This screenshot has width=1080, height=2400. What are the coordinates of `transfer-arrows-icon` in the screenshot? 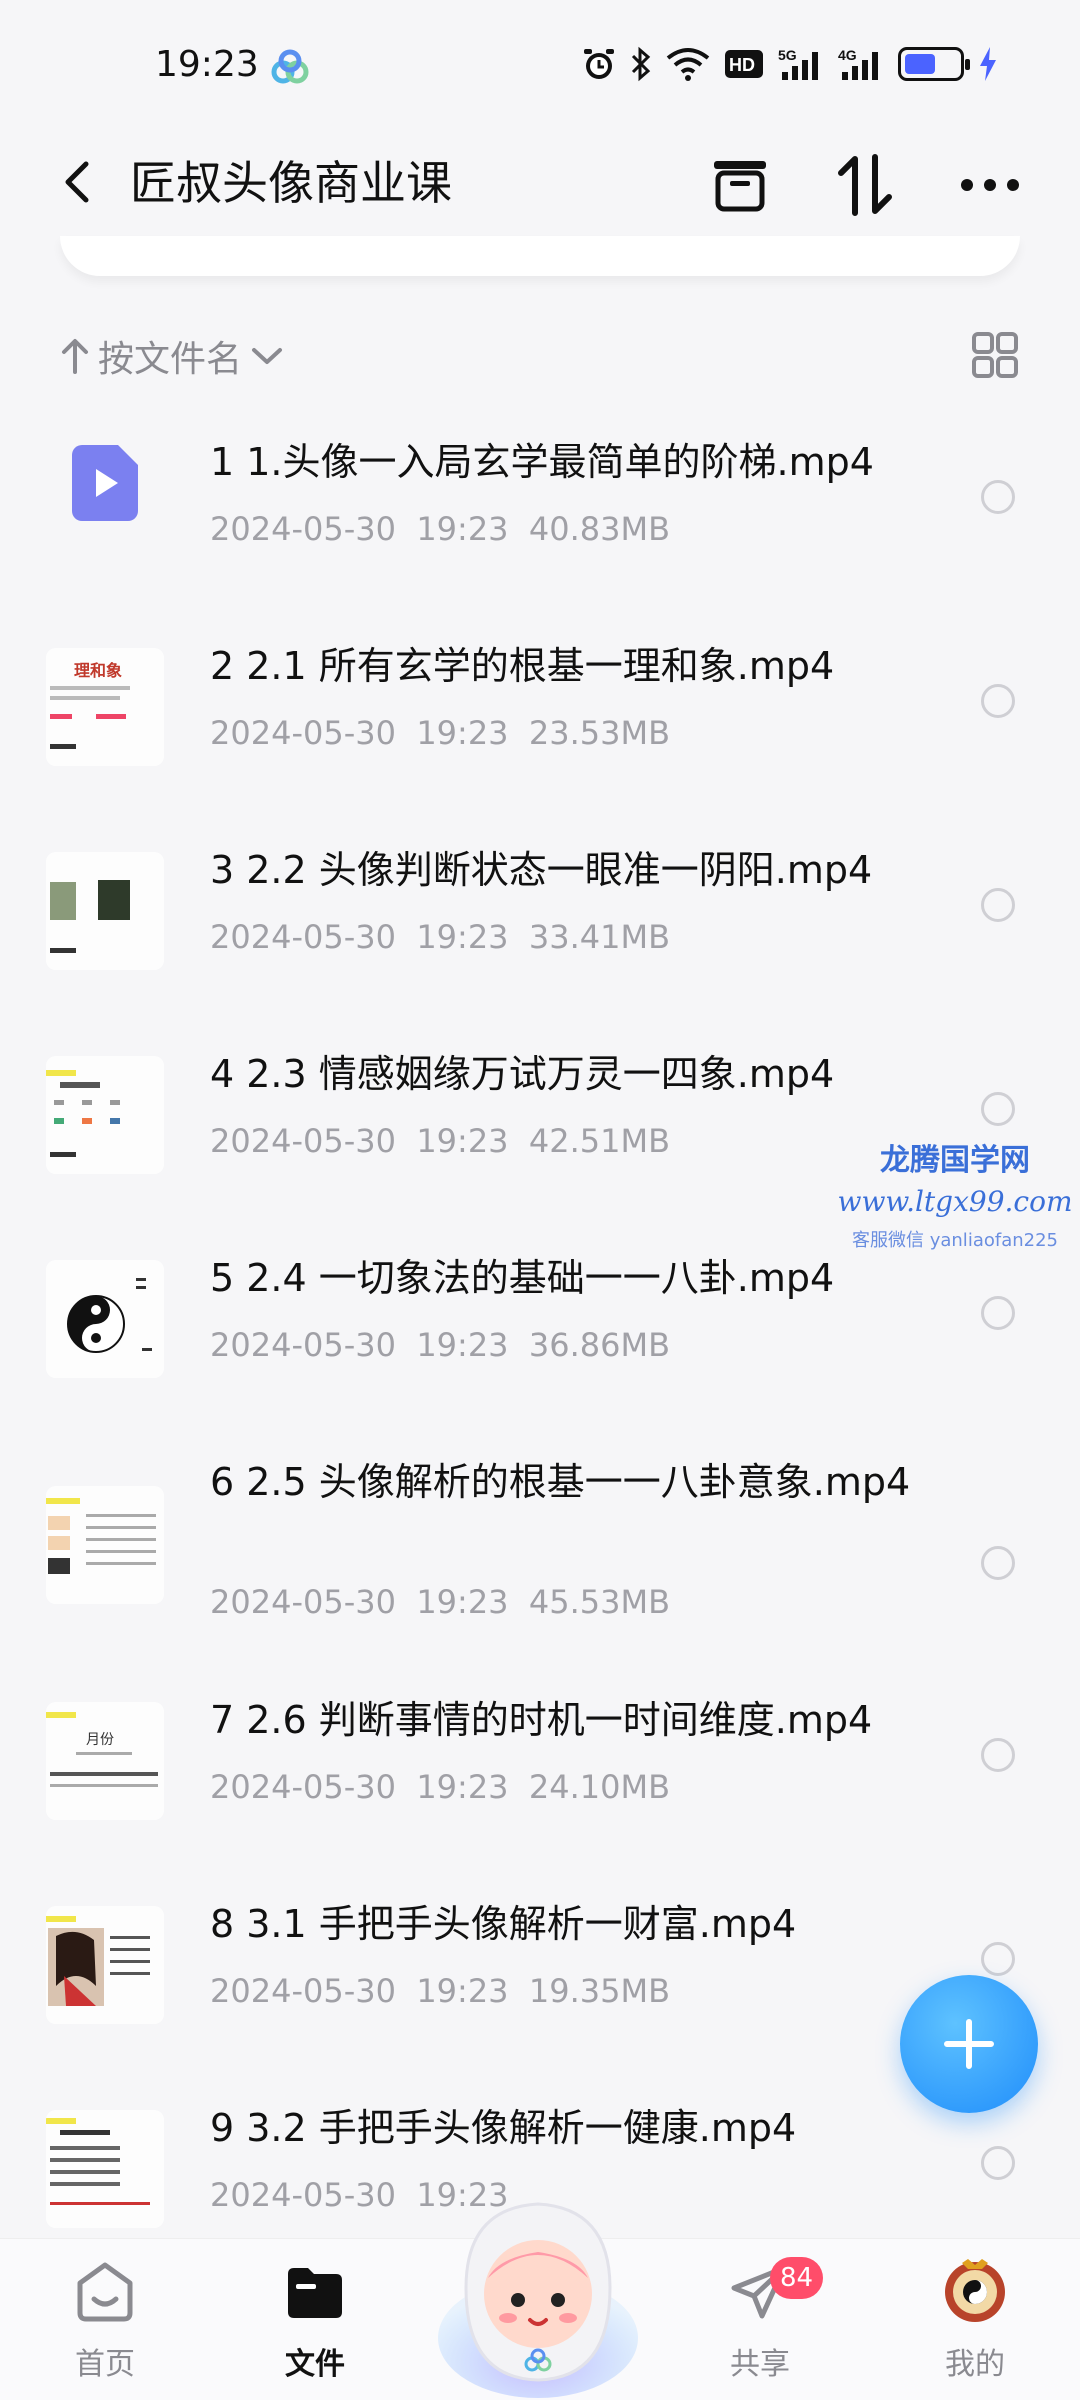 It's located at (865, 185).